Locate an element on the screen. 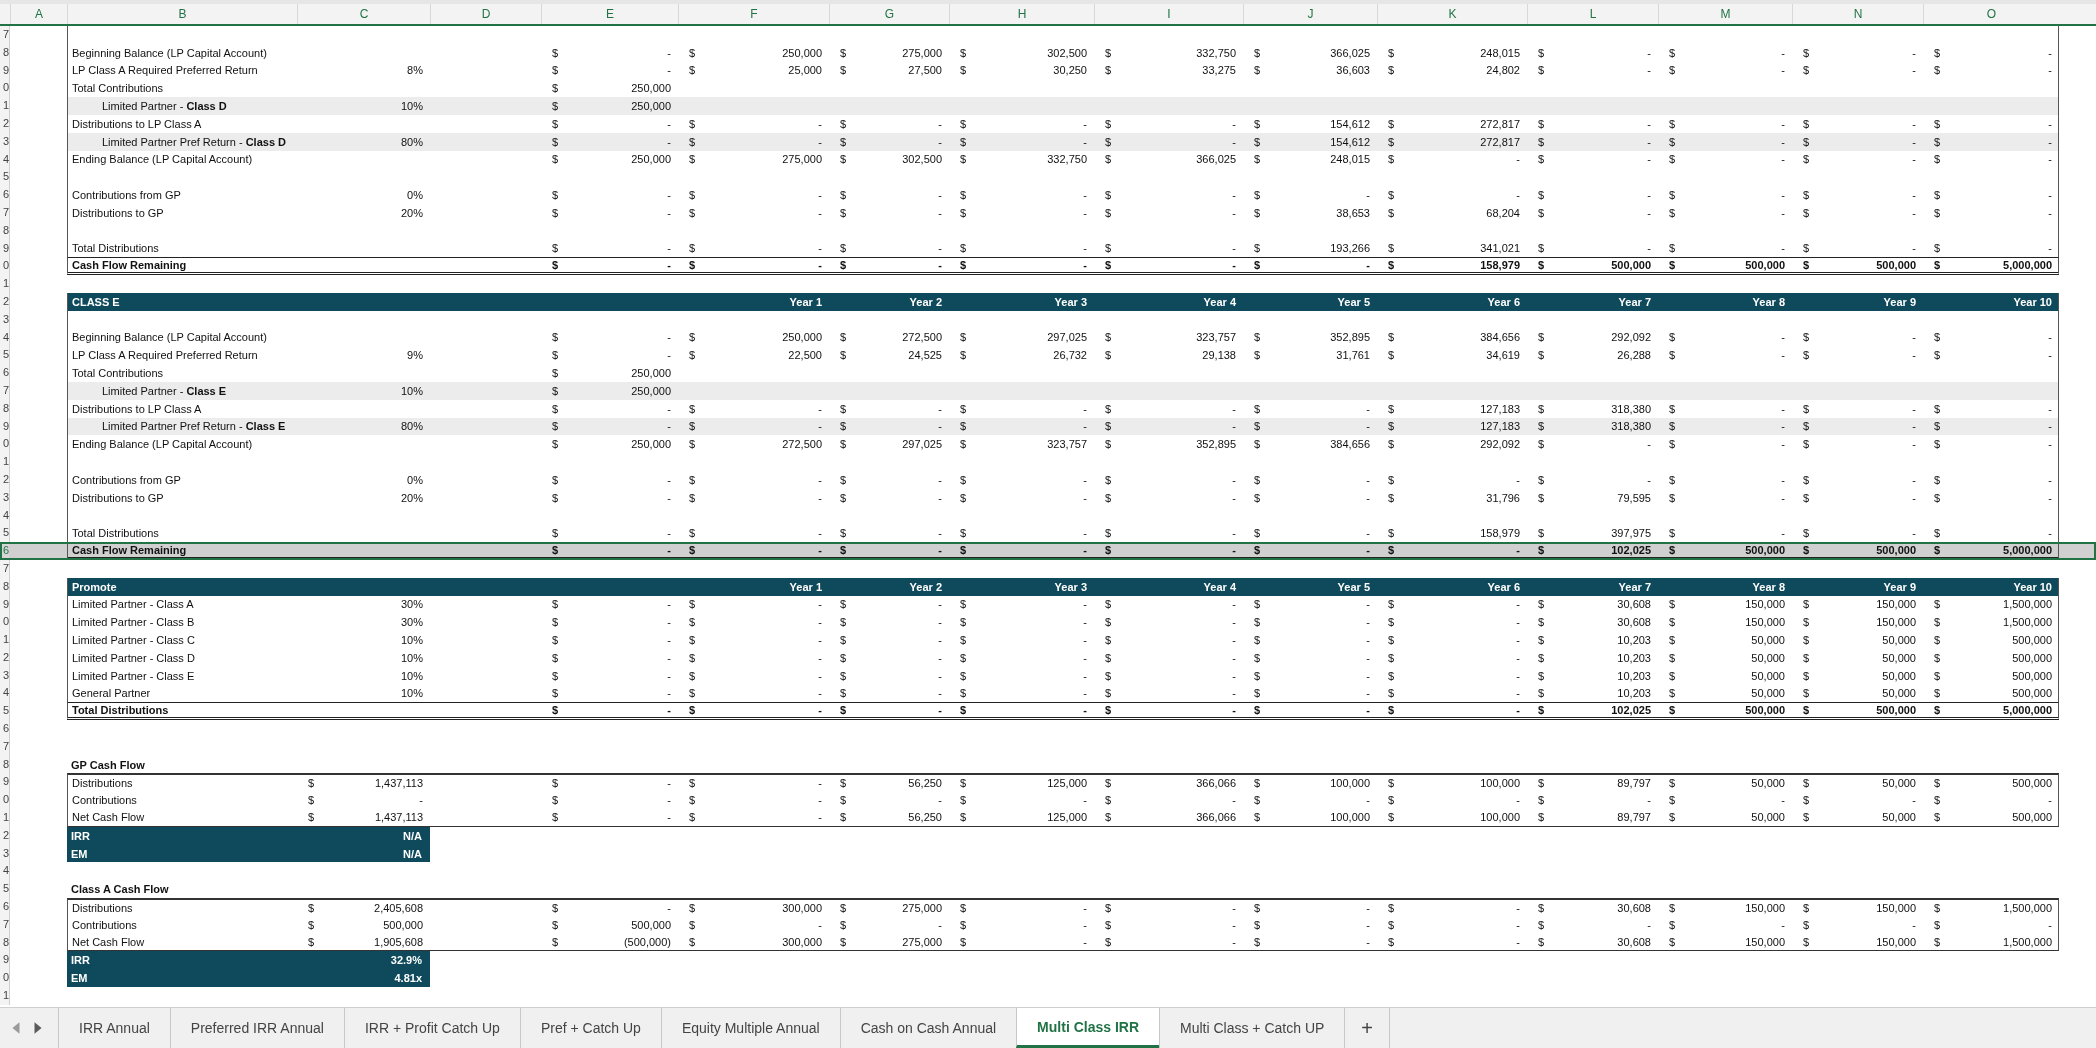 The height and width of the screenshot is (1048, 2096). column-header: E is located at coordinates (609, 14).